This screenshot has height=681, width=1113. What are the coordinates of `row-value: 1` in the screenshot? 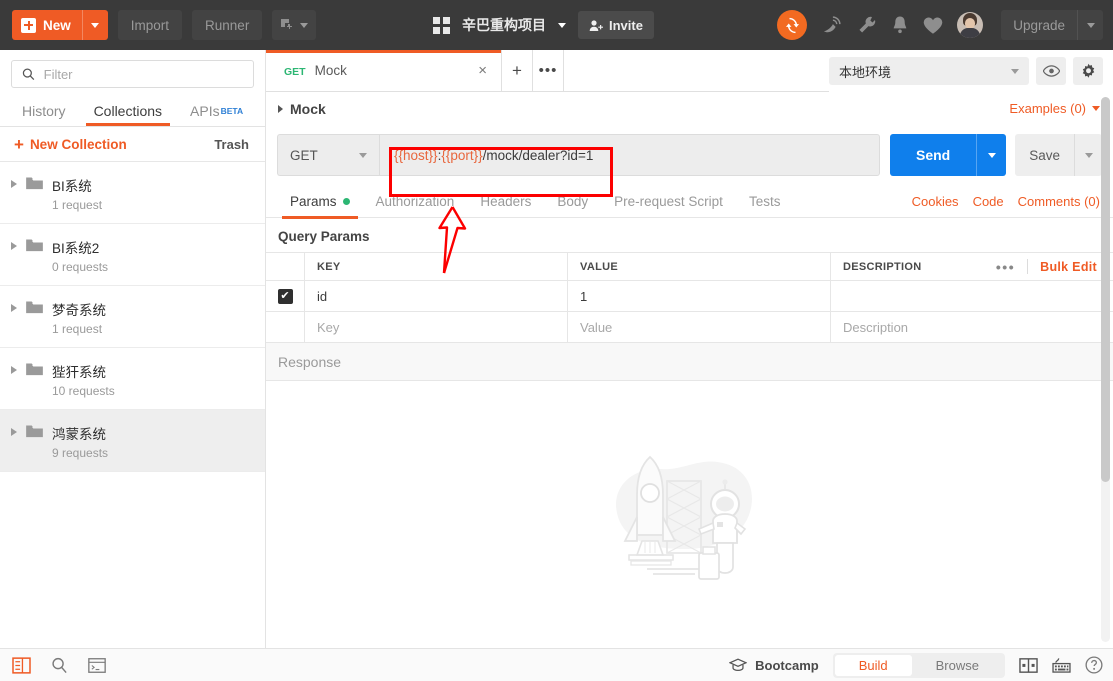 It's located at (699, 296).